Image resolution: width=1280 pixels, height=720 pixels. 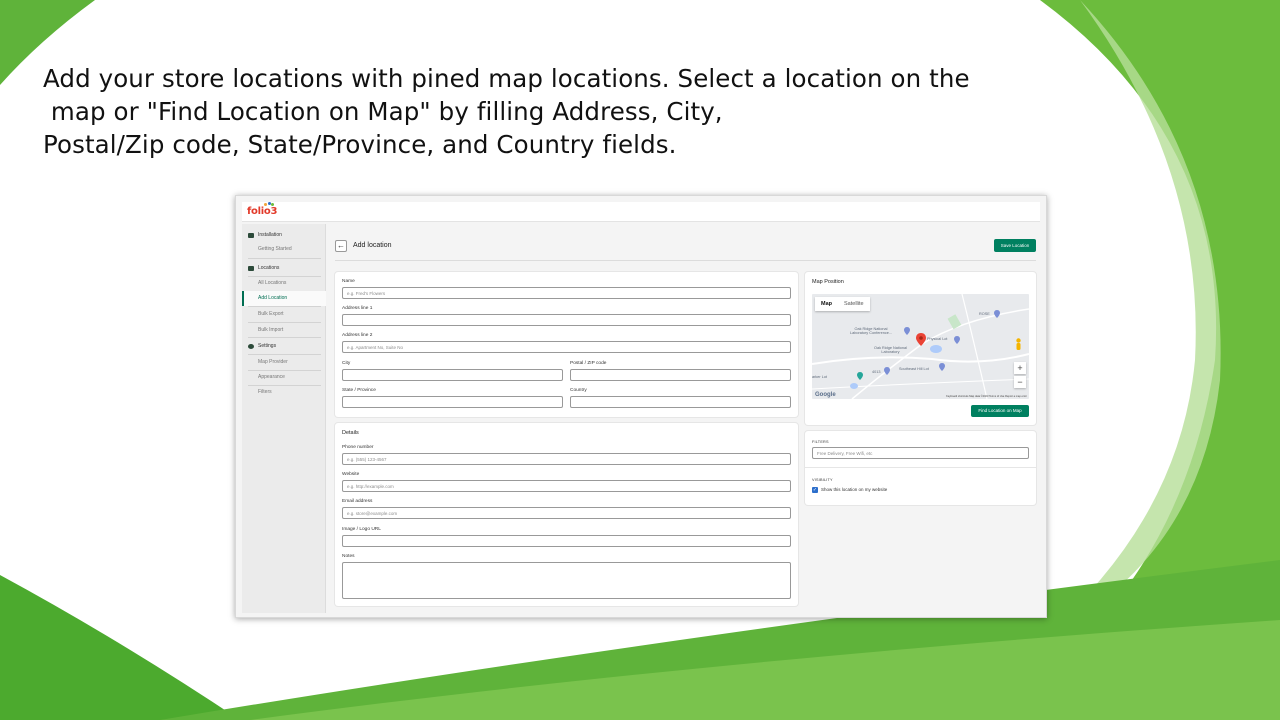 What do you see at coordinates (819, 377) in the screenshot?
I see `map-label-parker-lot: arker Lot` at bounding box center [819, 377].